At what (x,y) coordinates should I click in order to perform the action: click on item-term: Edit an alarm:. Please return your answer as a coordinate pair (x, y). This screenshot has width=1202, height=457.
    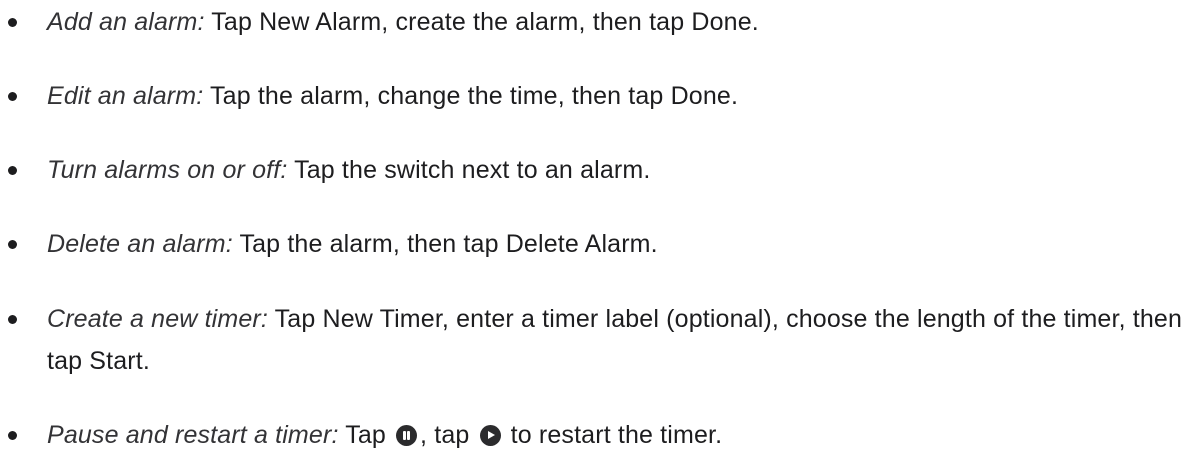
    Looking at the image, I should click on (125, 96).